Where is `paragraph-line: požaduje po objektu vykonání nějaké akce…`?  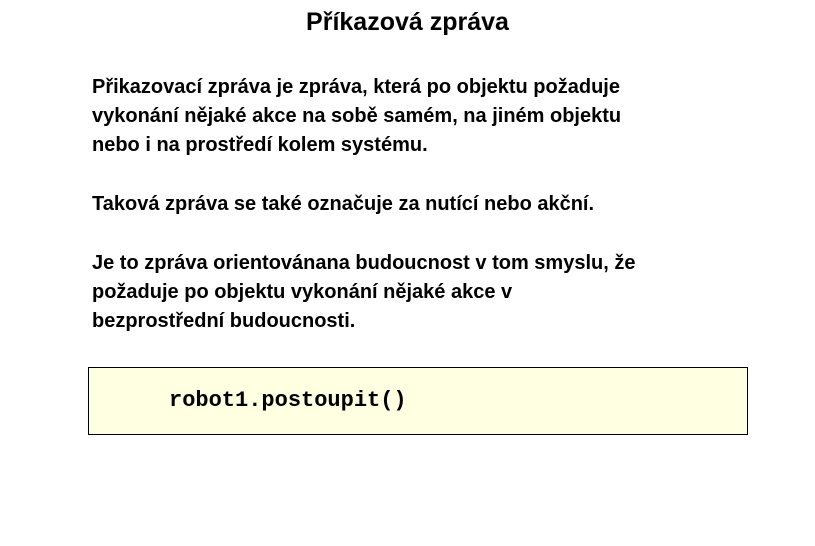
paragraph-line: požaduje po objektu vykonání nějaké akce… is located at coordinates (302, 292).